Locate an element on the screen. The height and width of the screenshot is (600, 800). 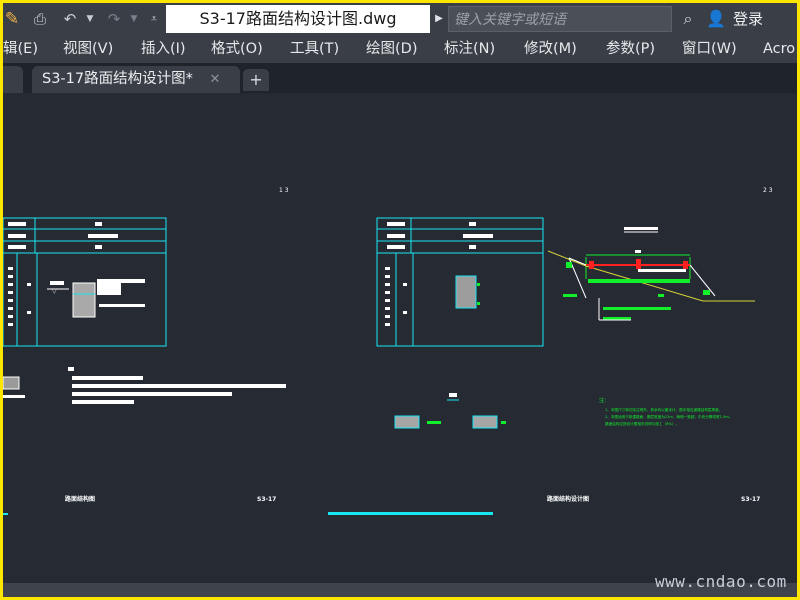
sheet1-drawing-title: 路面结构图 is located at coordinates (80, 499).